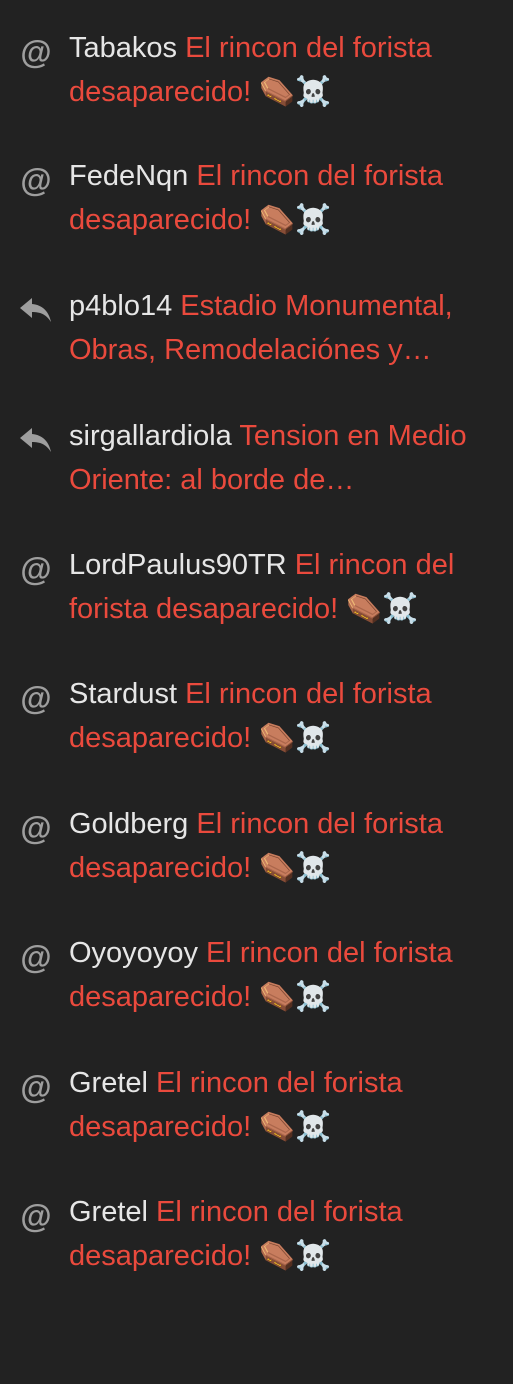 Image resolution: width=513 pixels, height=1384 pixels. I want to click on notification-username: sirgallardiola, so click(150, 436).